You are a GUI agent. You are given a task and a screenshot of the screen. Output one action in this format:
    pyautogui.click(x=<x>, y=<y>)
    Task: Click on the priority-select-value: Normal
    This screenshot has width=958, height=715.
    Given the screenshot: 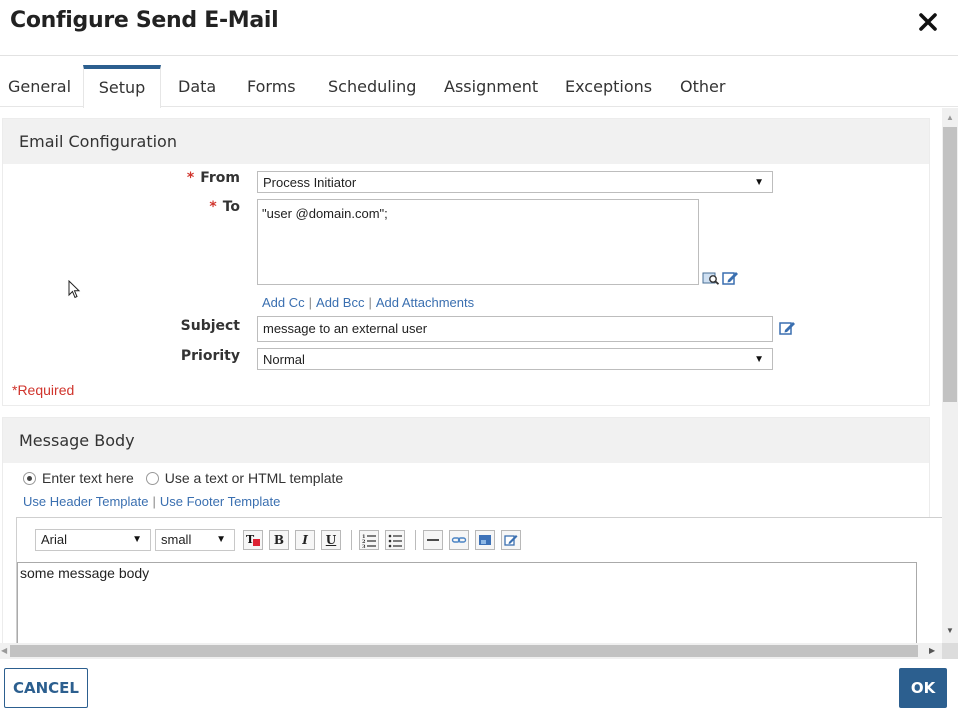 What is the action you would take?
    pyautogui.click(x=284, y=359)
    